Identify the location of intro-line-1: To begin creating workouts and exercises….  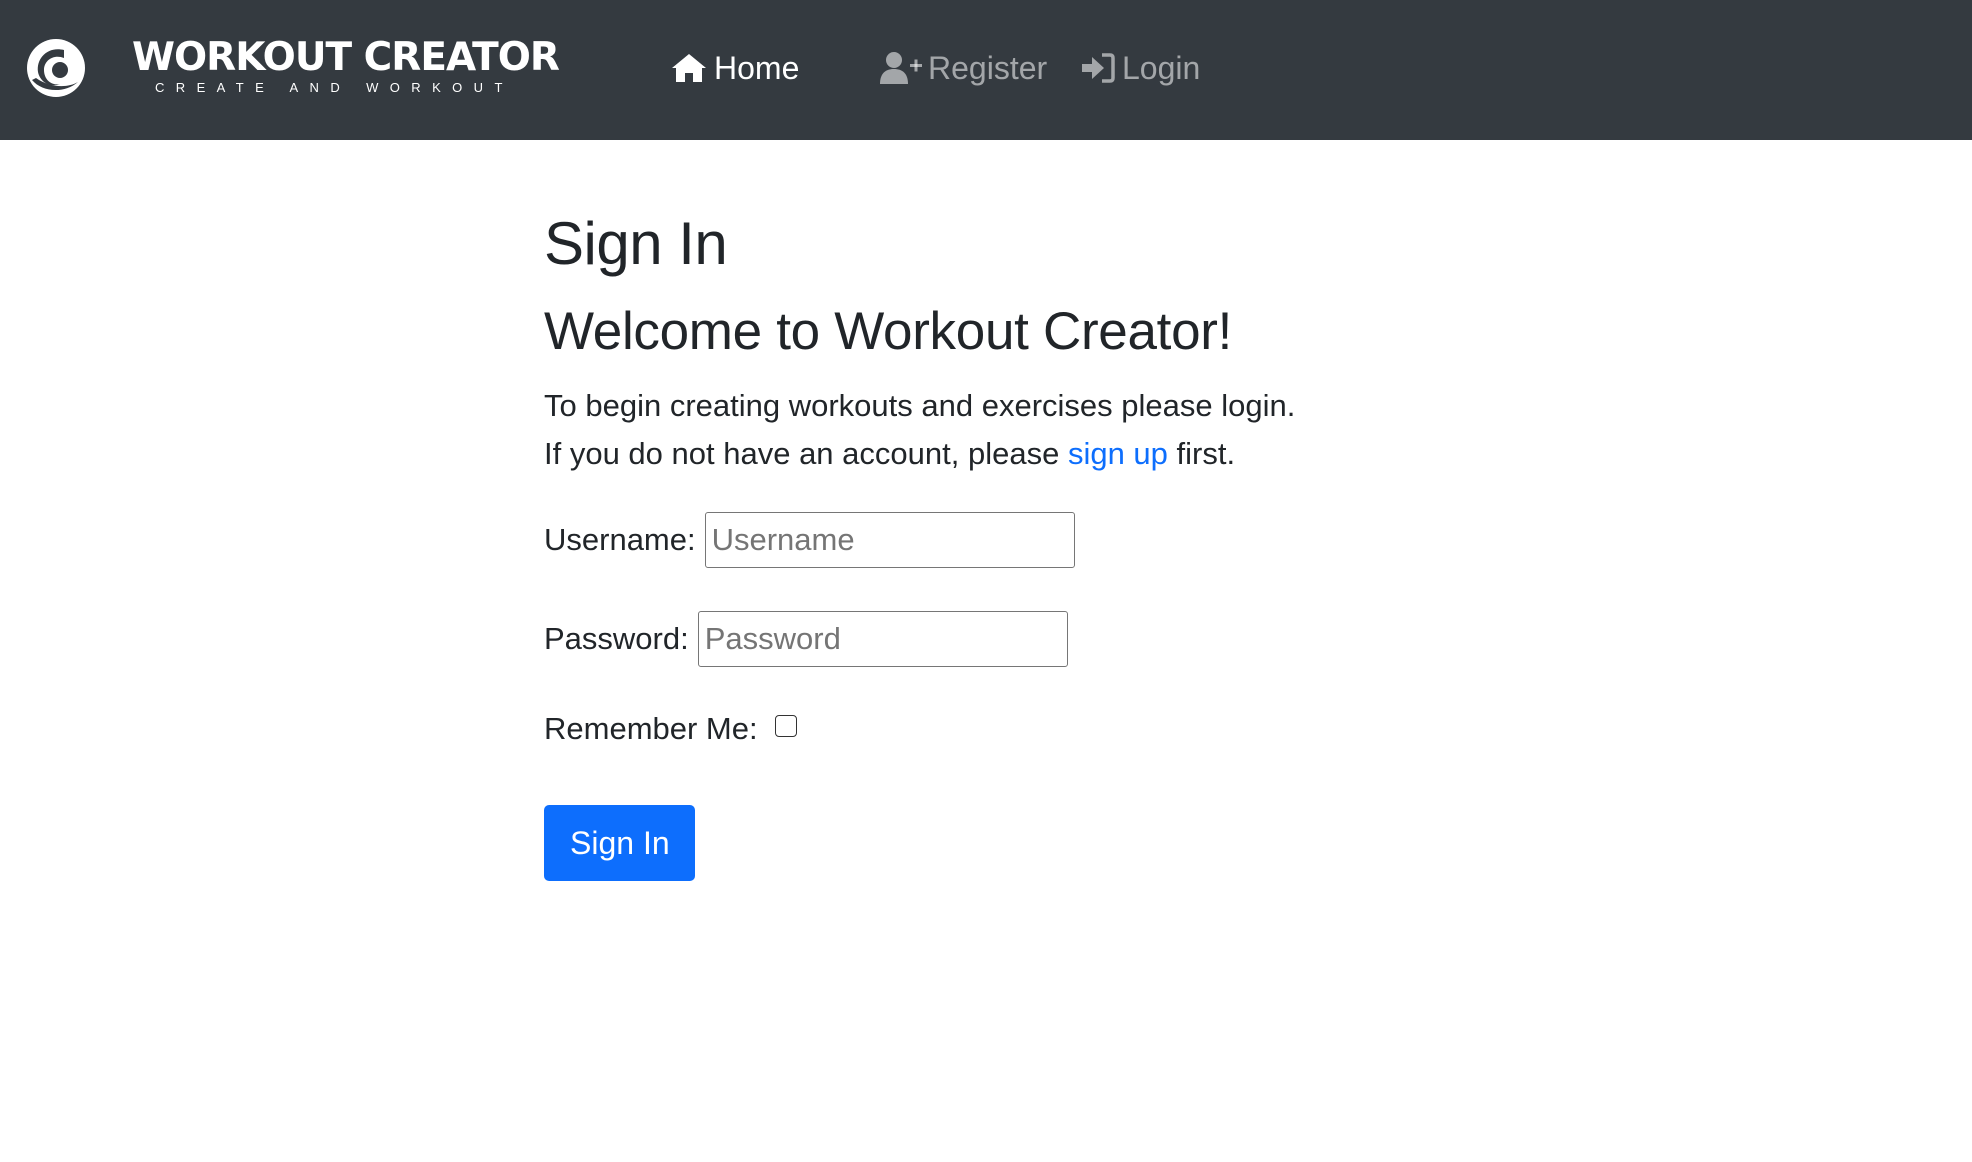
(920, 405).